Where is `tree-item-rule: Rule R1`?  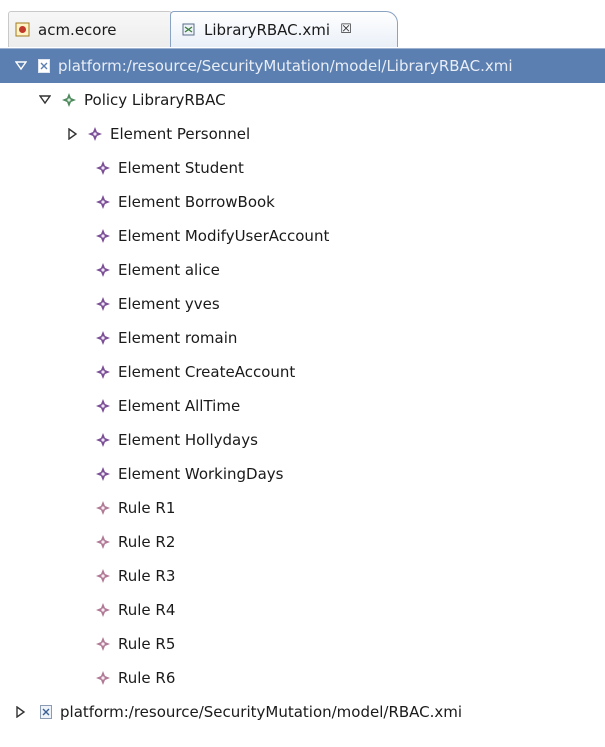 tree-item-rule: Rule R1 is located at coordinates (302, 508).